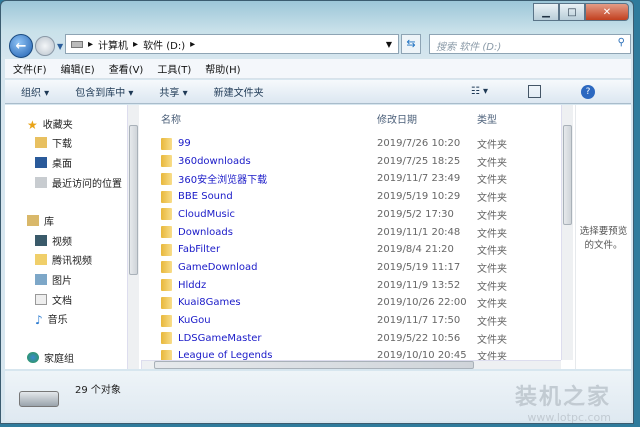  I want to click on file-list-horizontal-scrollbar, so click(351, 364).